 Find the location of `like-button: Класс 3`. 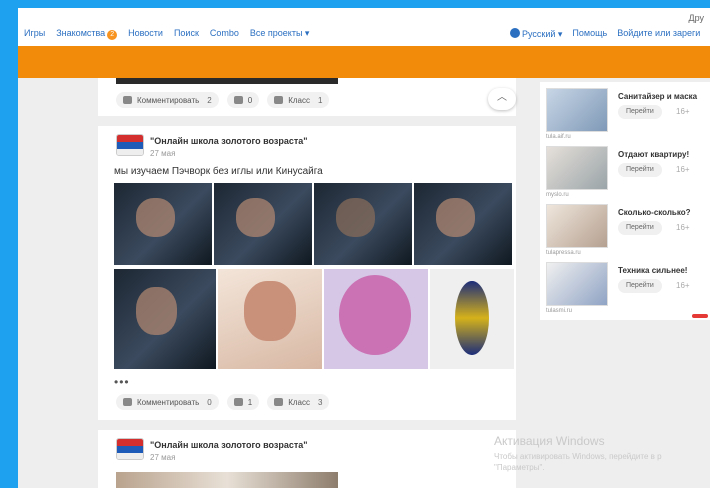

like-button: Класс 3 is located at coordinates (298, 402).